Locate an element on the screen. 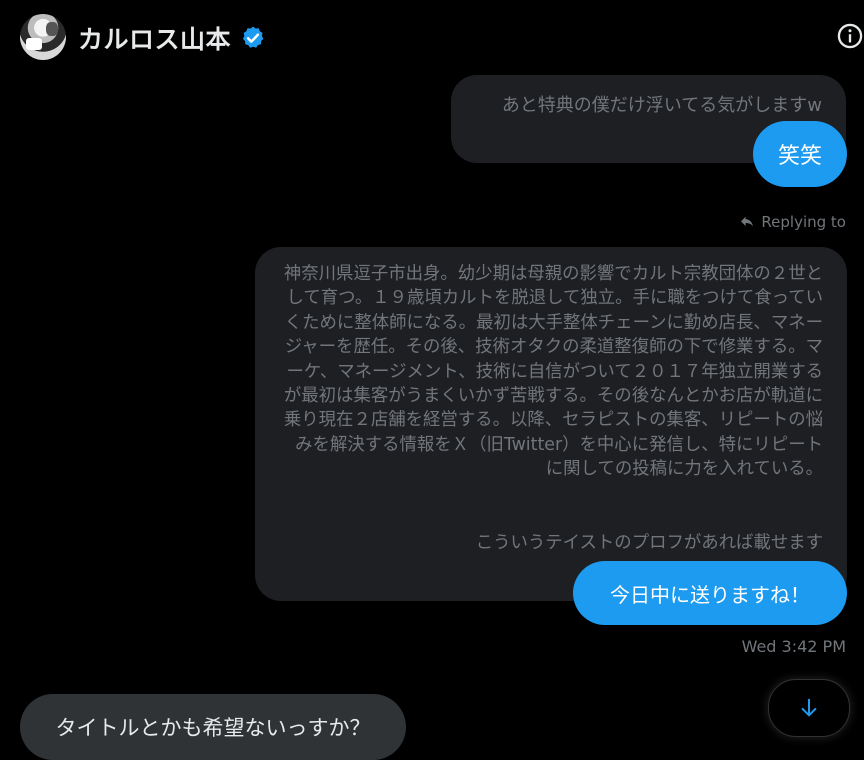  verified-badge-icon is located at coordinates (253, 37).